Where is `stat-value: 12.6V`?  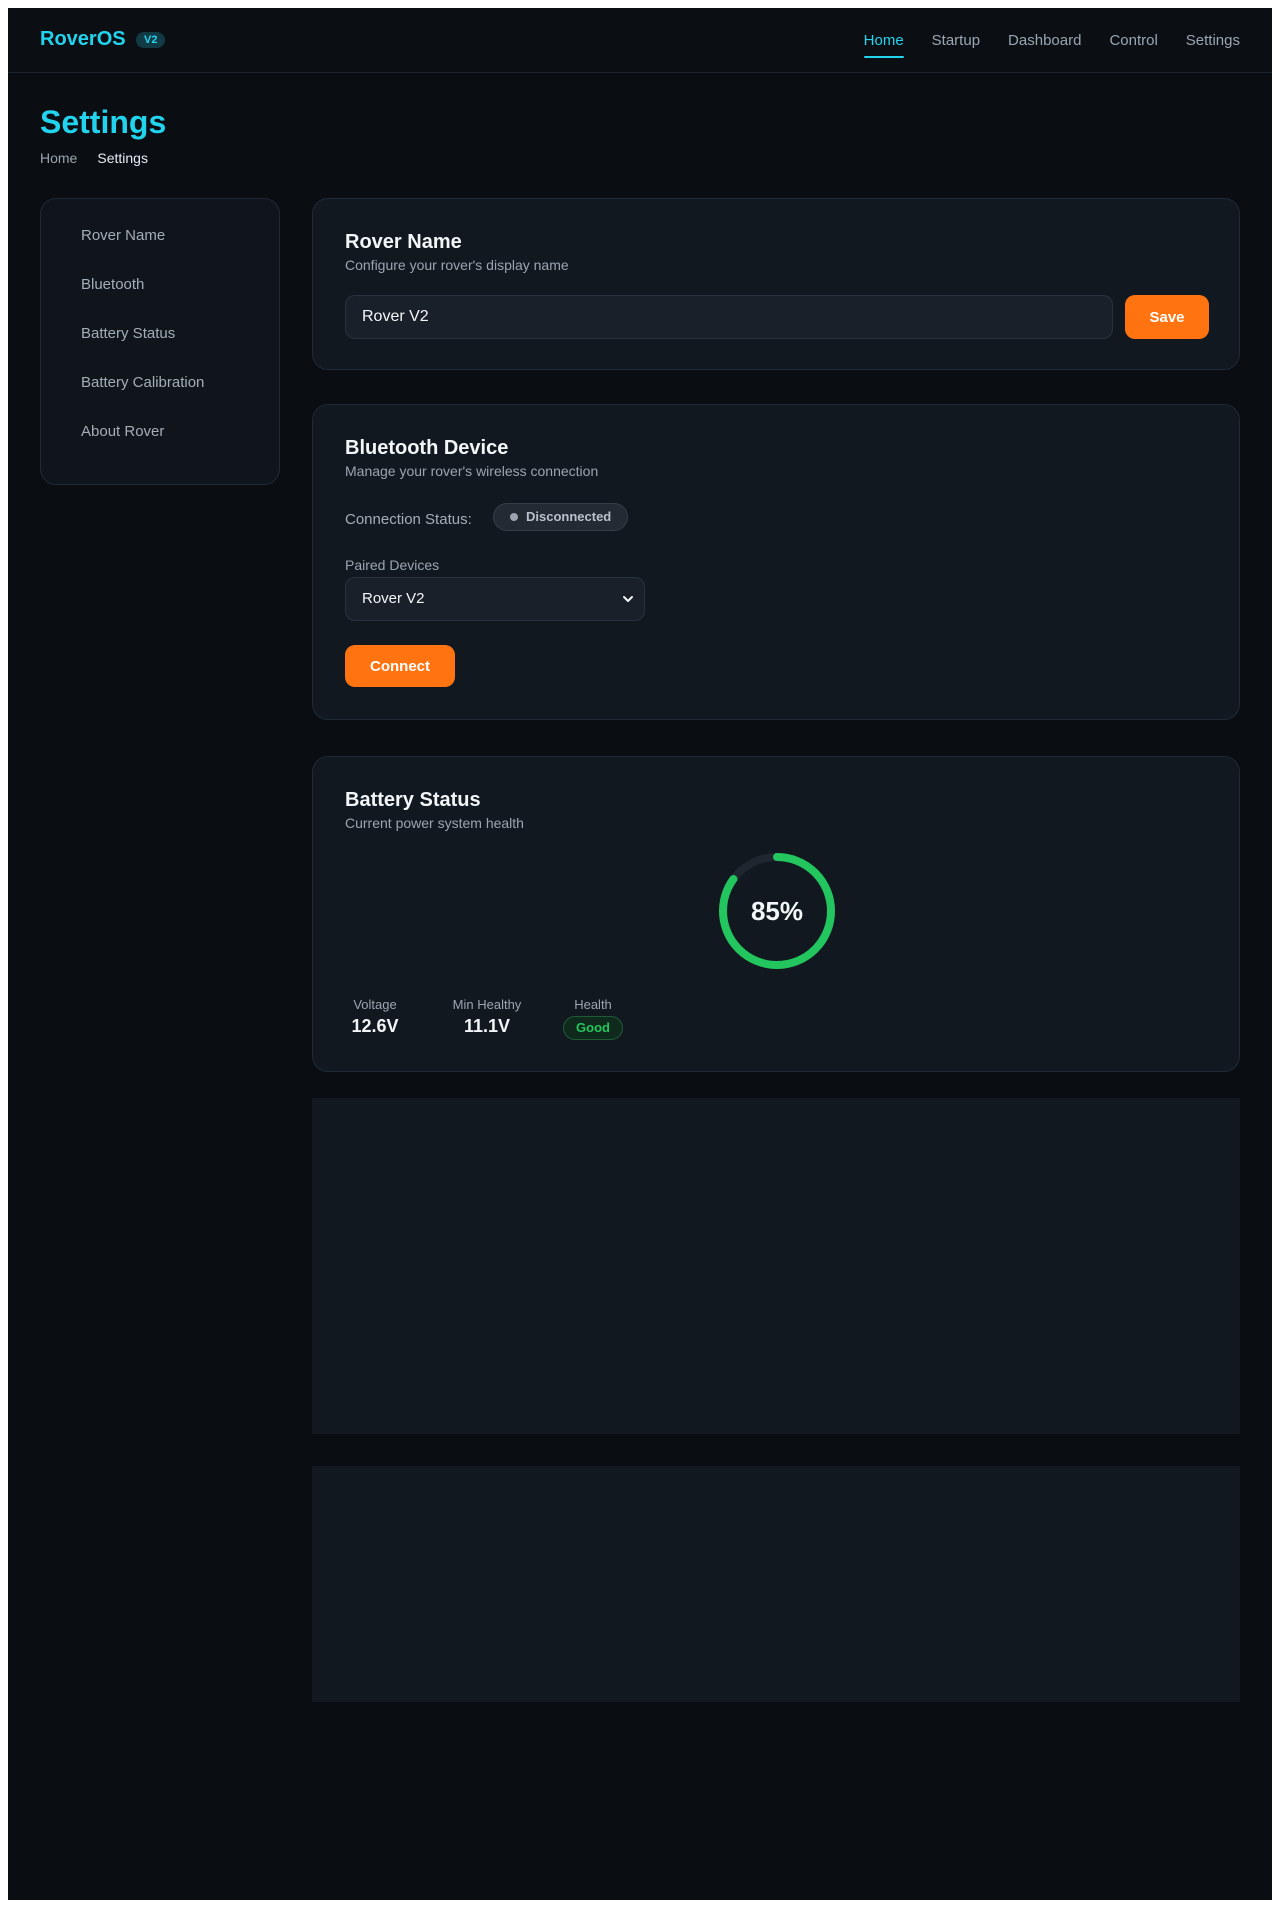
stat-value: 12.6V is located at coordinates (375, 1026).